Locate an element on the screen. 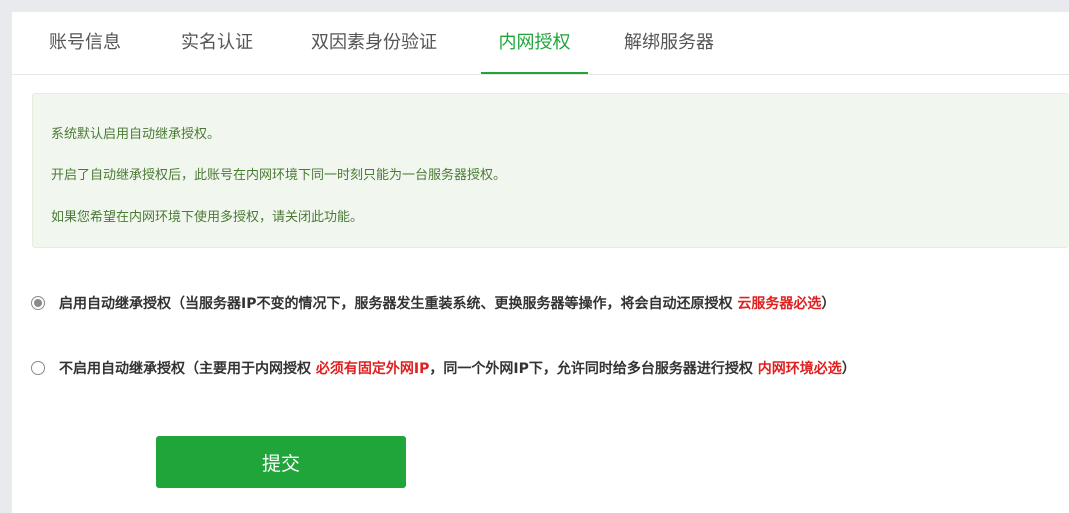 The width and height of the screenshot is (1069, 513). intranet-required-tag: 内网环境必选 is located at coordinates (799, 369).